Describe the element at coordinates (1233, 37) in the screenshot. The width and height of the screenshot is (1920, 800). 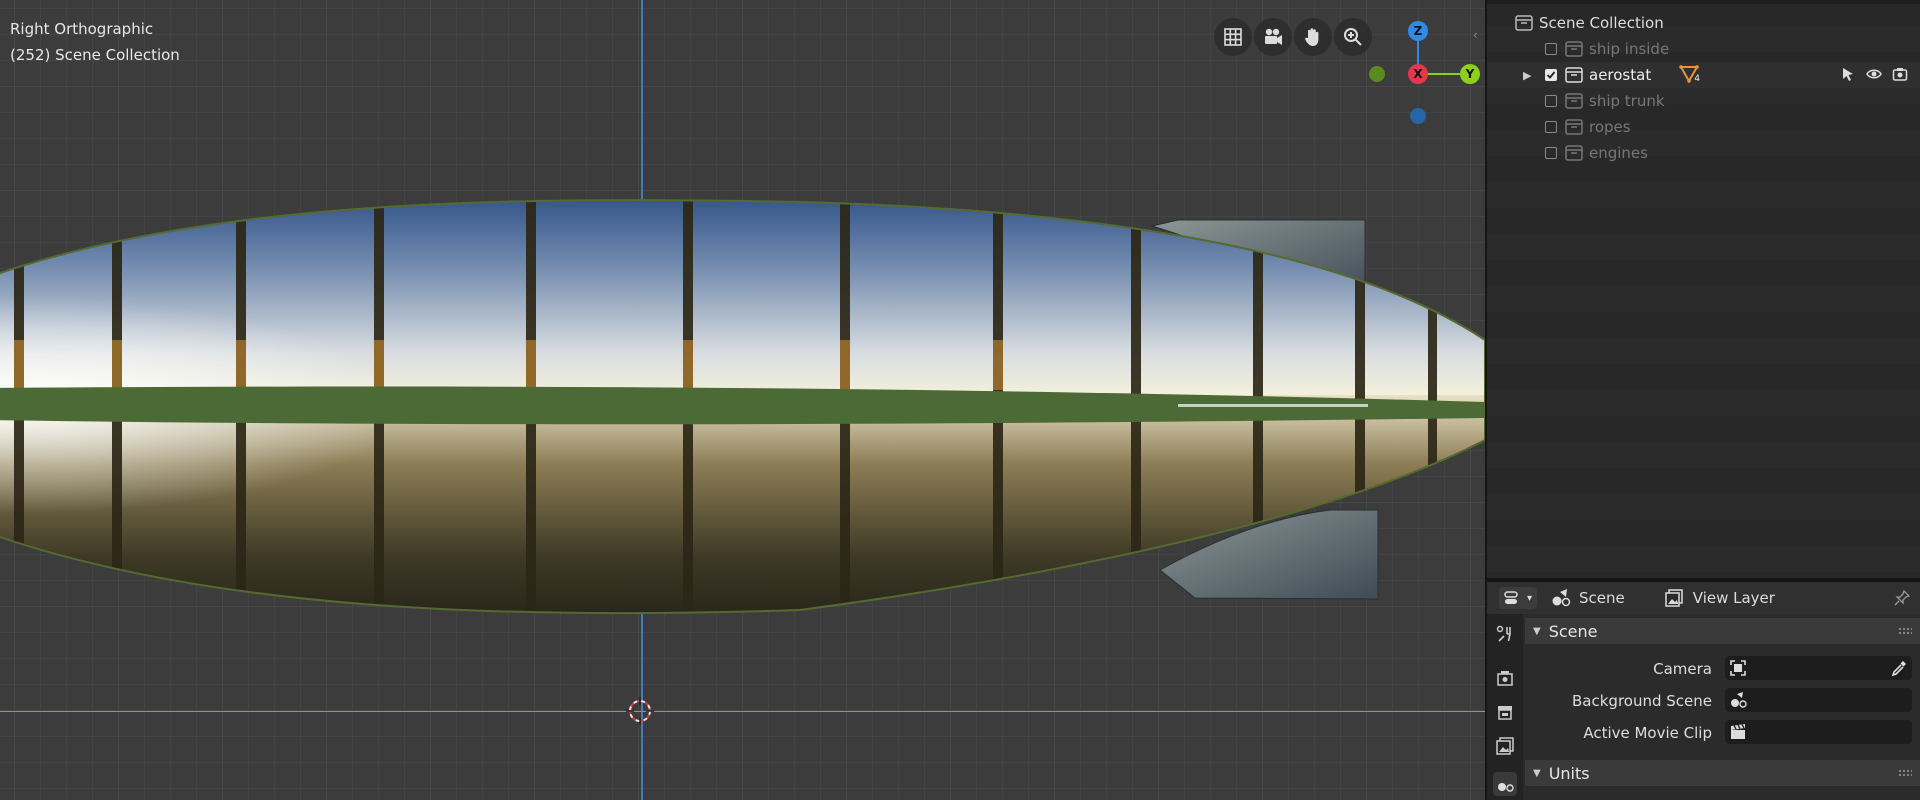
I see `grid-icon` at that location.